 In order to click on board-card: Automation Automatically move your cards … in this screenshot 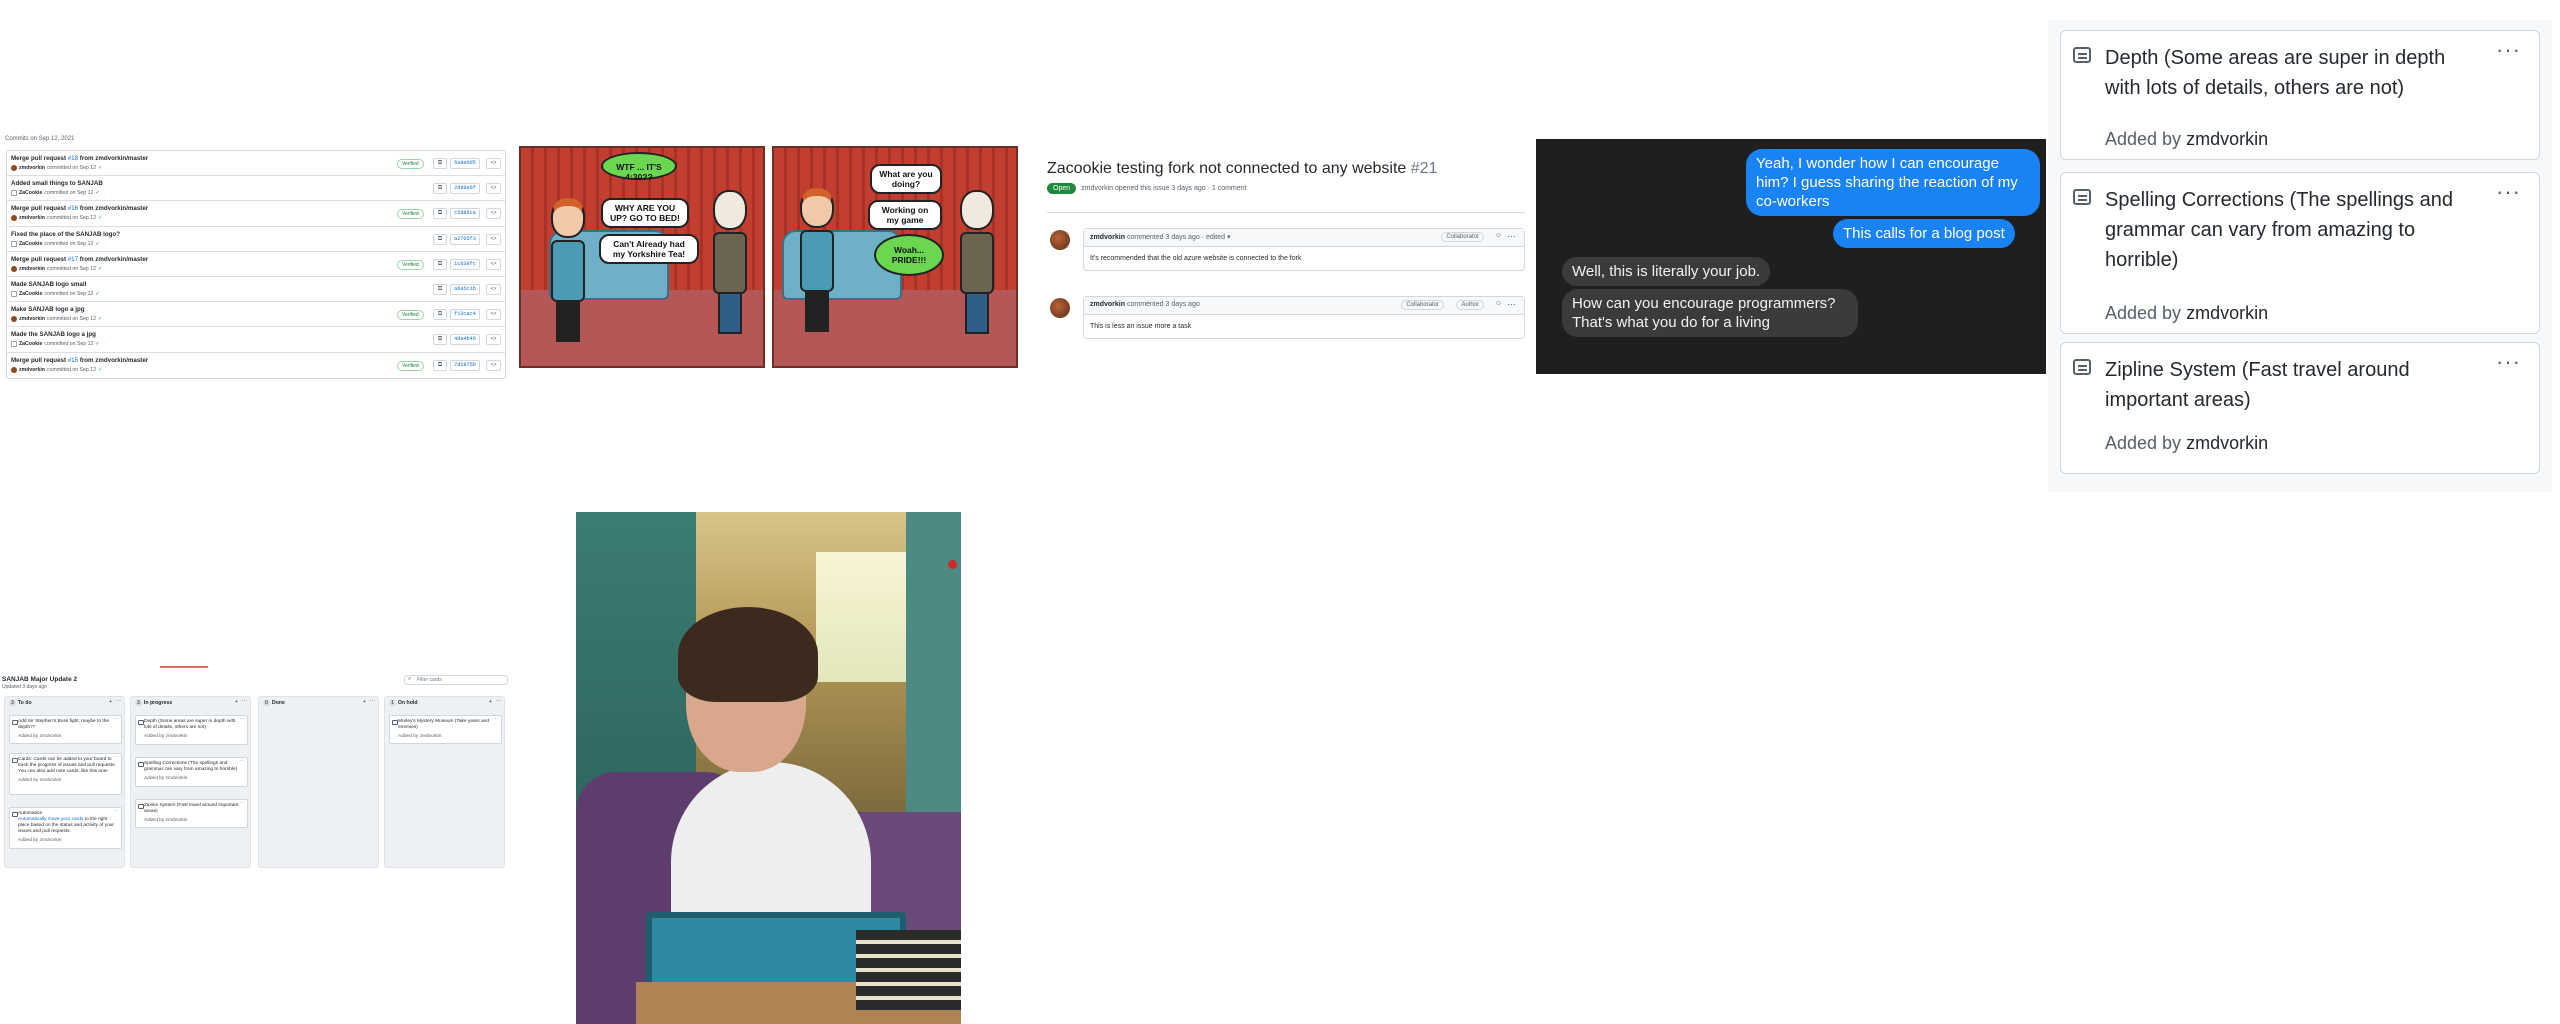, I will do `click(65, 828)`.